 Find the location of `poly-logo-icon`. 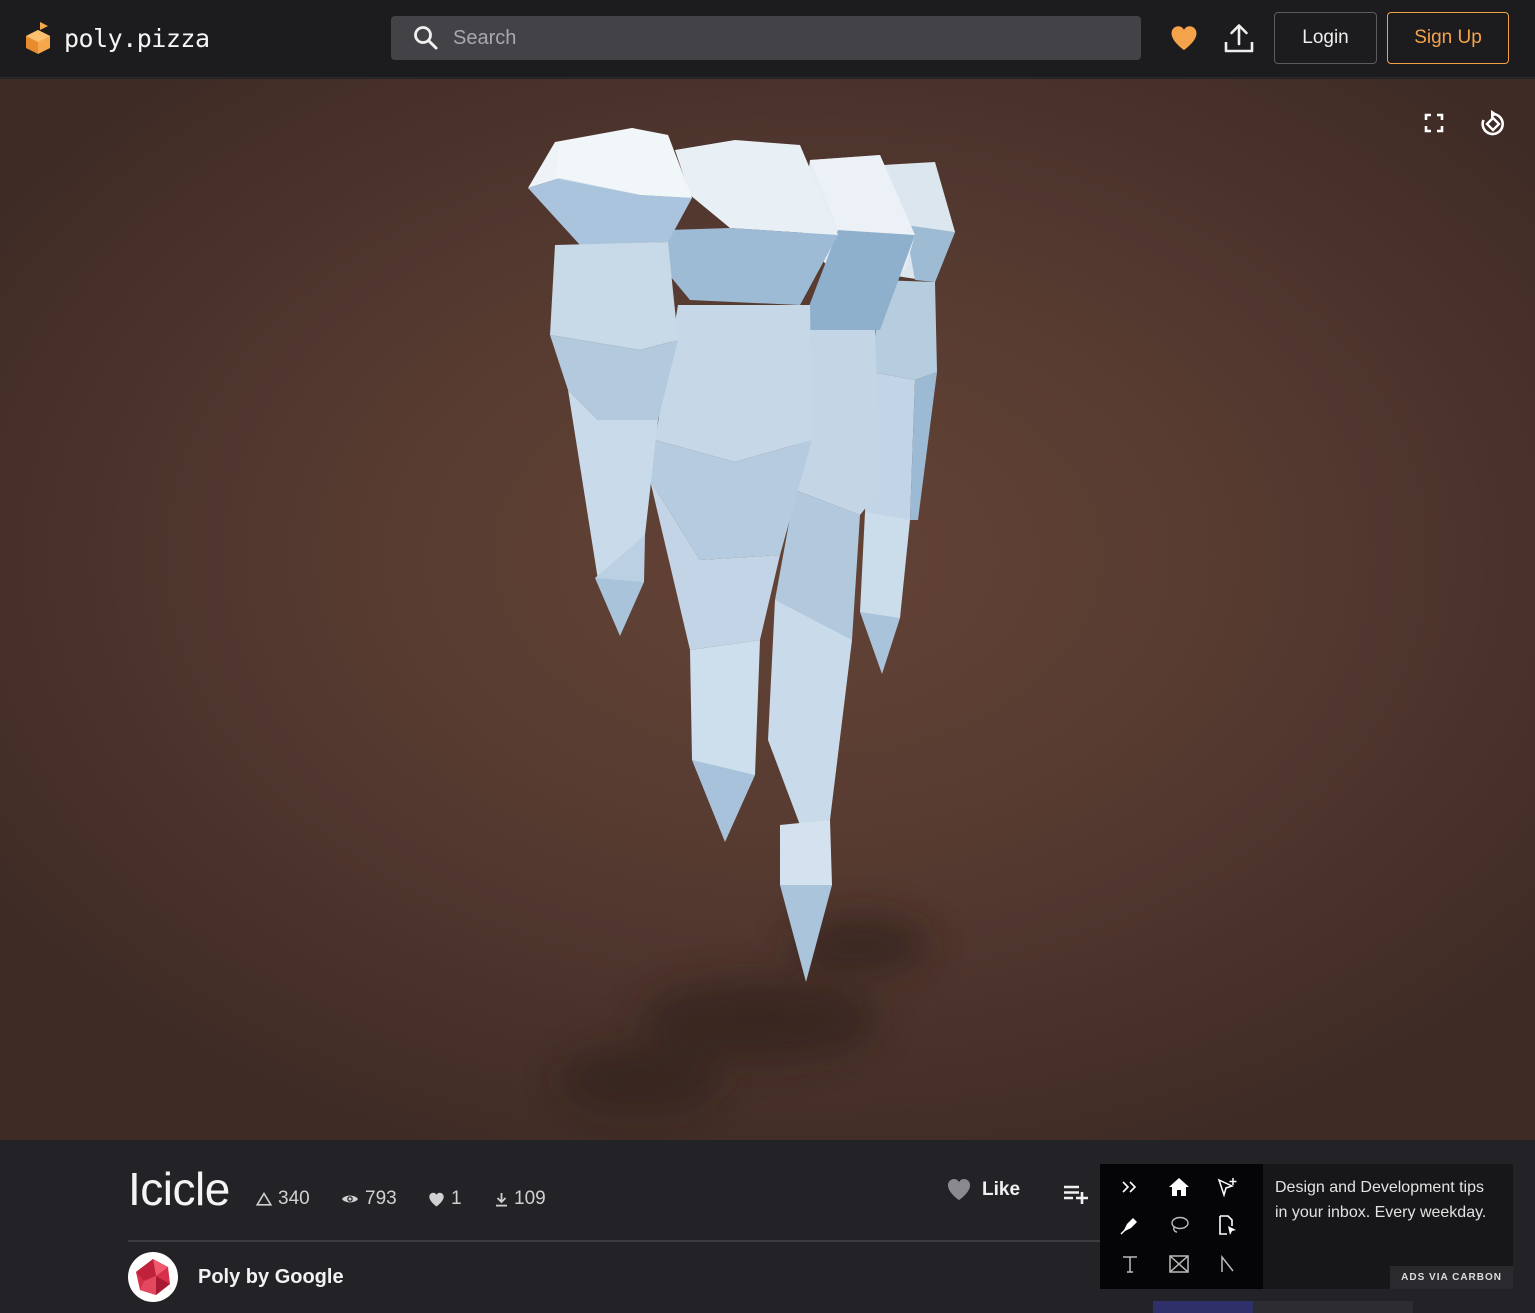

poly-logo-icon is located at coordinates (153, 1277).